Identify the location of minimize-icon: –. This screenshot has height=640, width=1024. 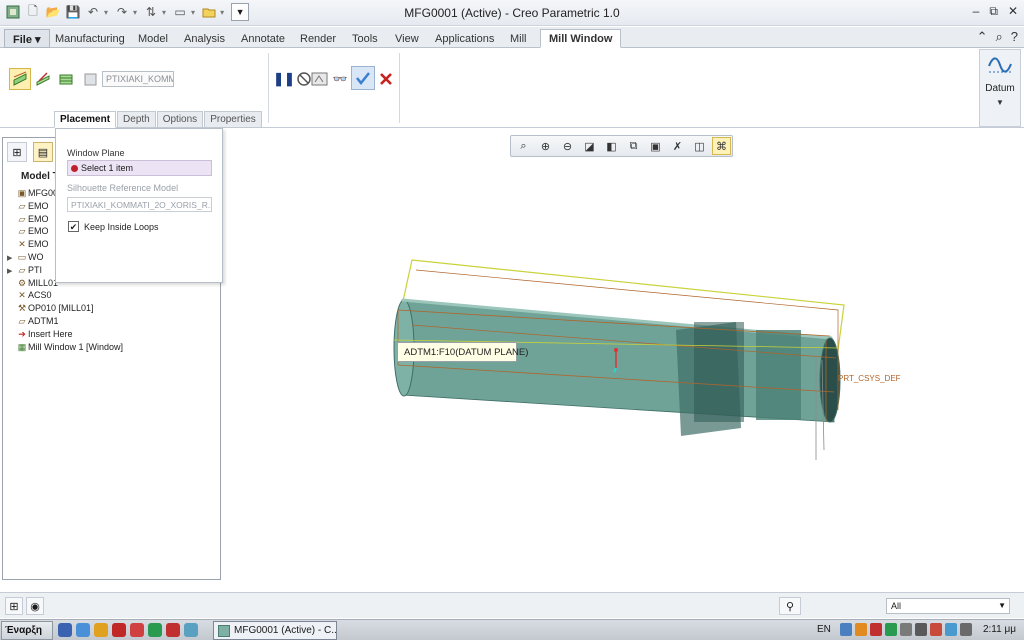
(976, 11).